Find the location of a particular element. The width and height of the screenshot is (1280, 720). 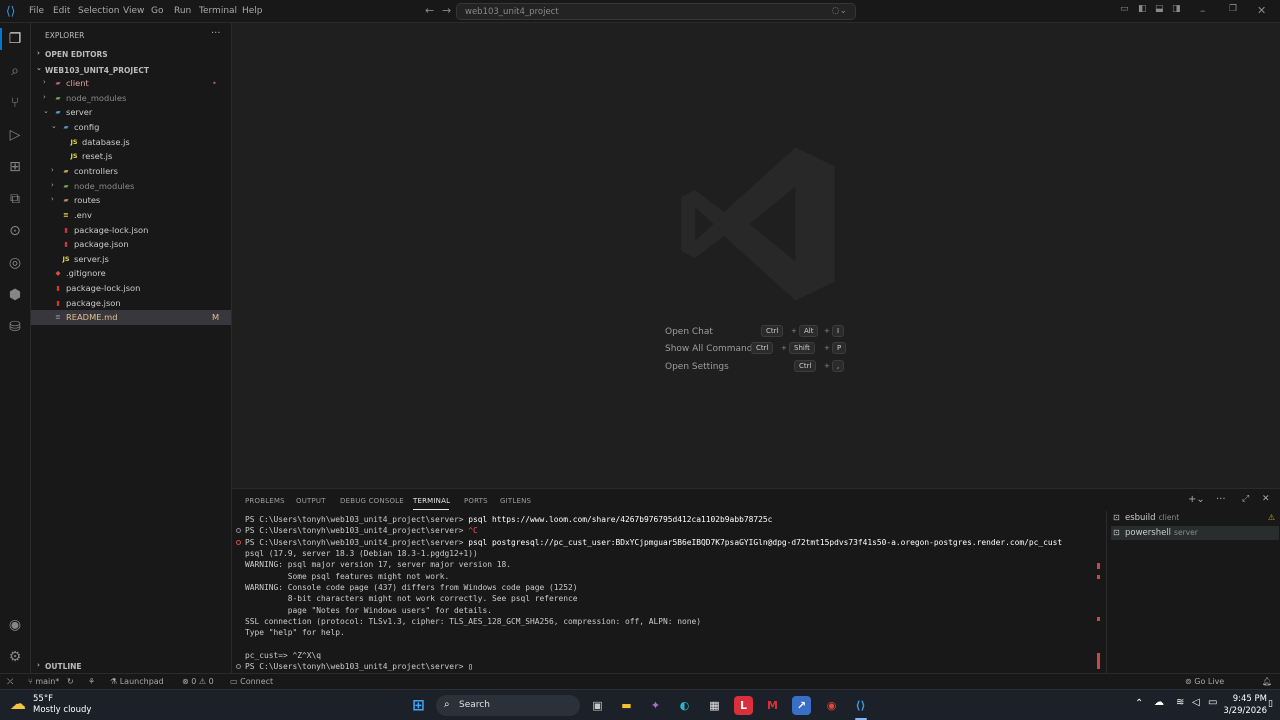

database-icon: ⛁ is located at coordinates (15, 327).